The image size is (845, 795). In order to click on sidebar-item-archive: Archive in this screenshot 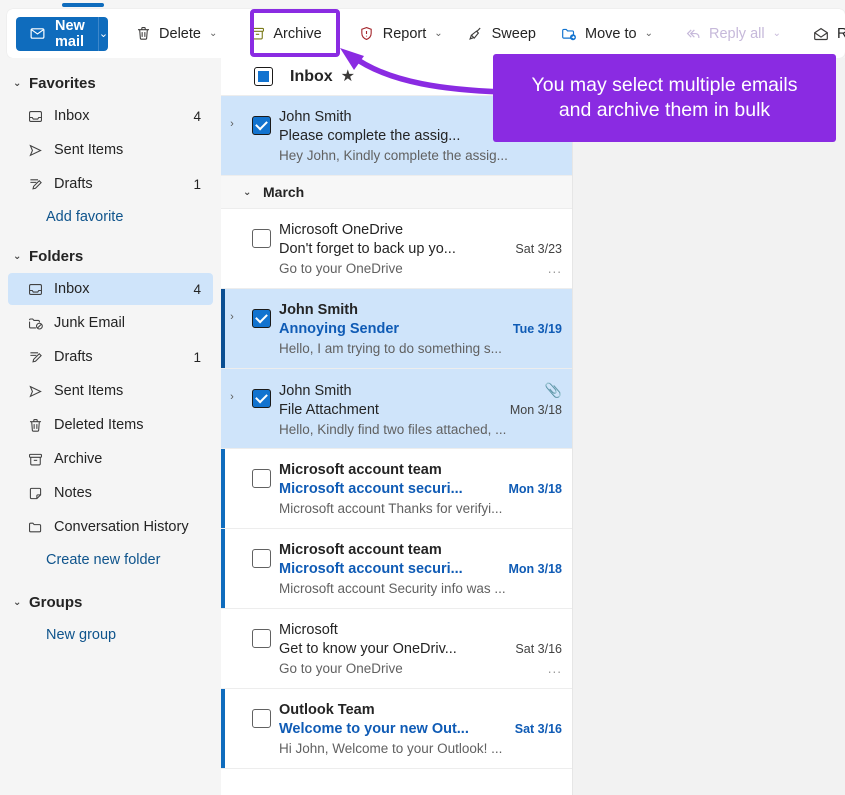, I will do `click(110, 459)`.